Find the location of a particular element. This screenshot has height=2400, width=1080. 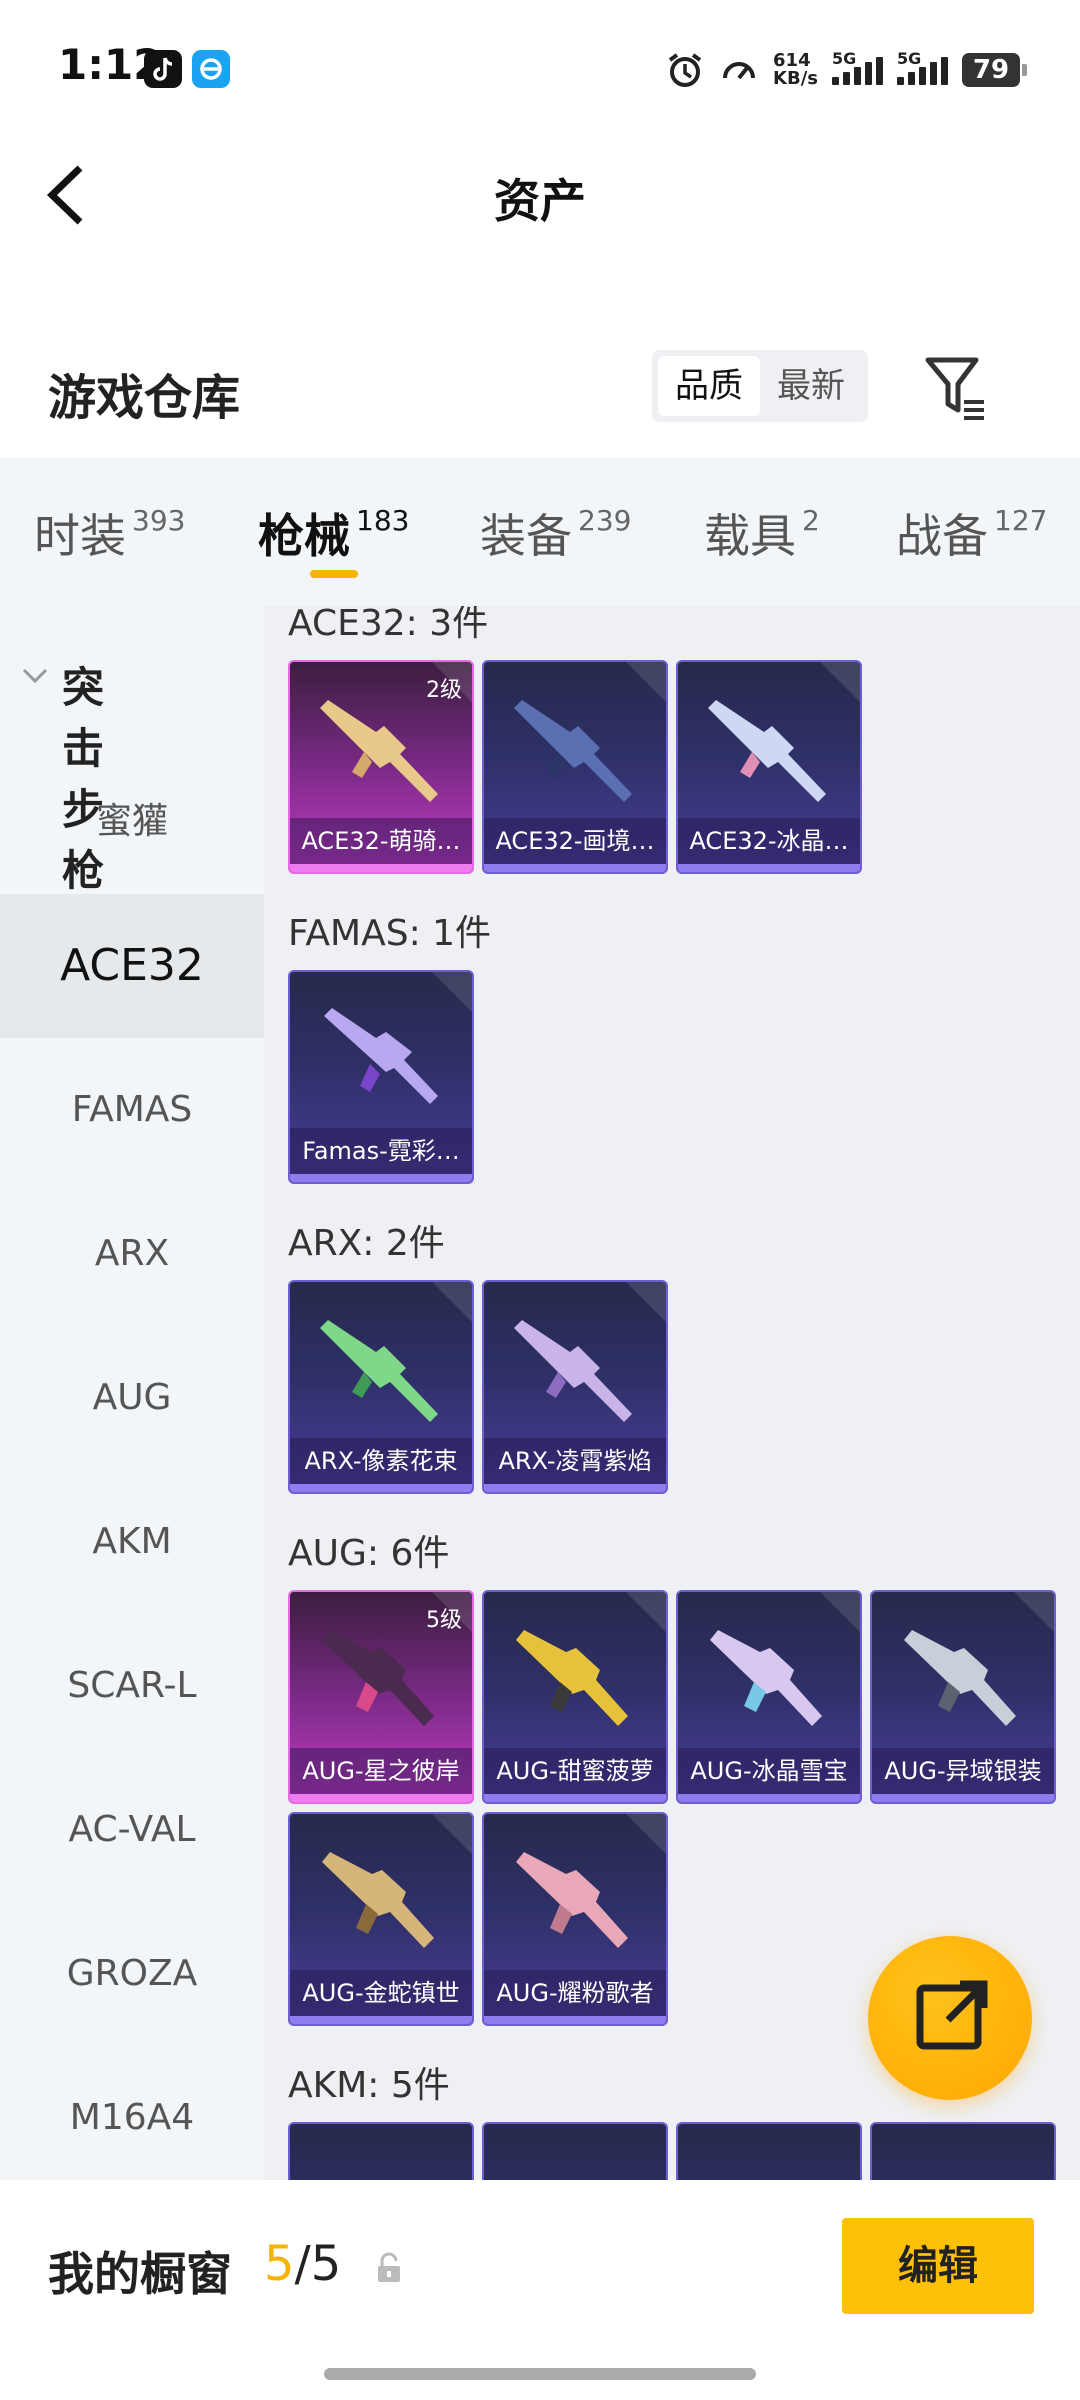

tab-firearms: 枪械 183 is located at coordinates (333, 533).